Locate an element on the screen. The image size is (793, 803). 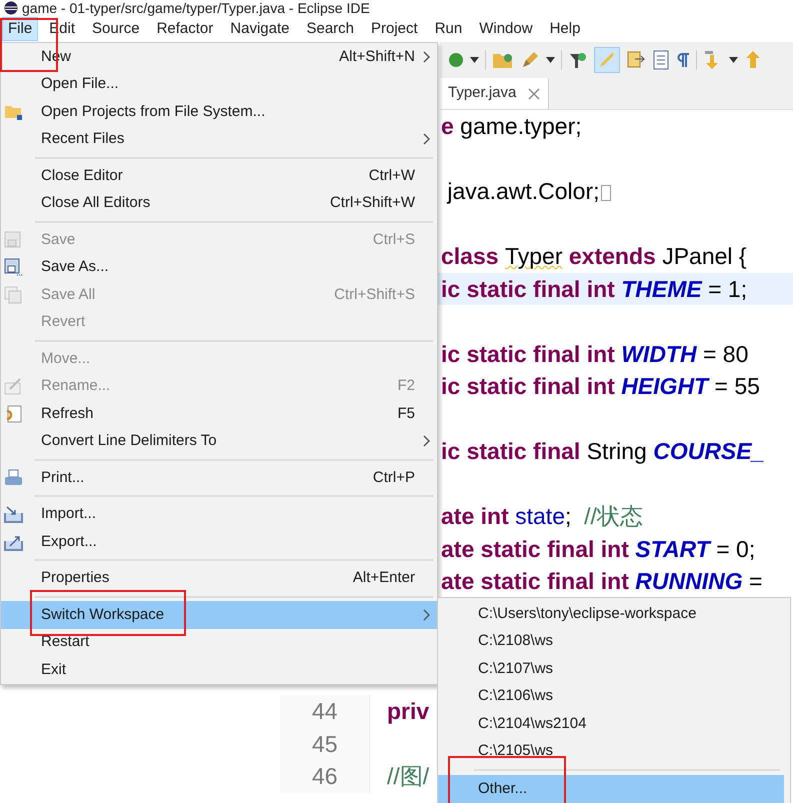
menu-bar-item: Navigate is located at coordinates (260, 29).